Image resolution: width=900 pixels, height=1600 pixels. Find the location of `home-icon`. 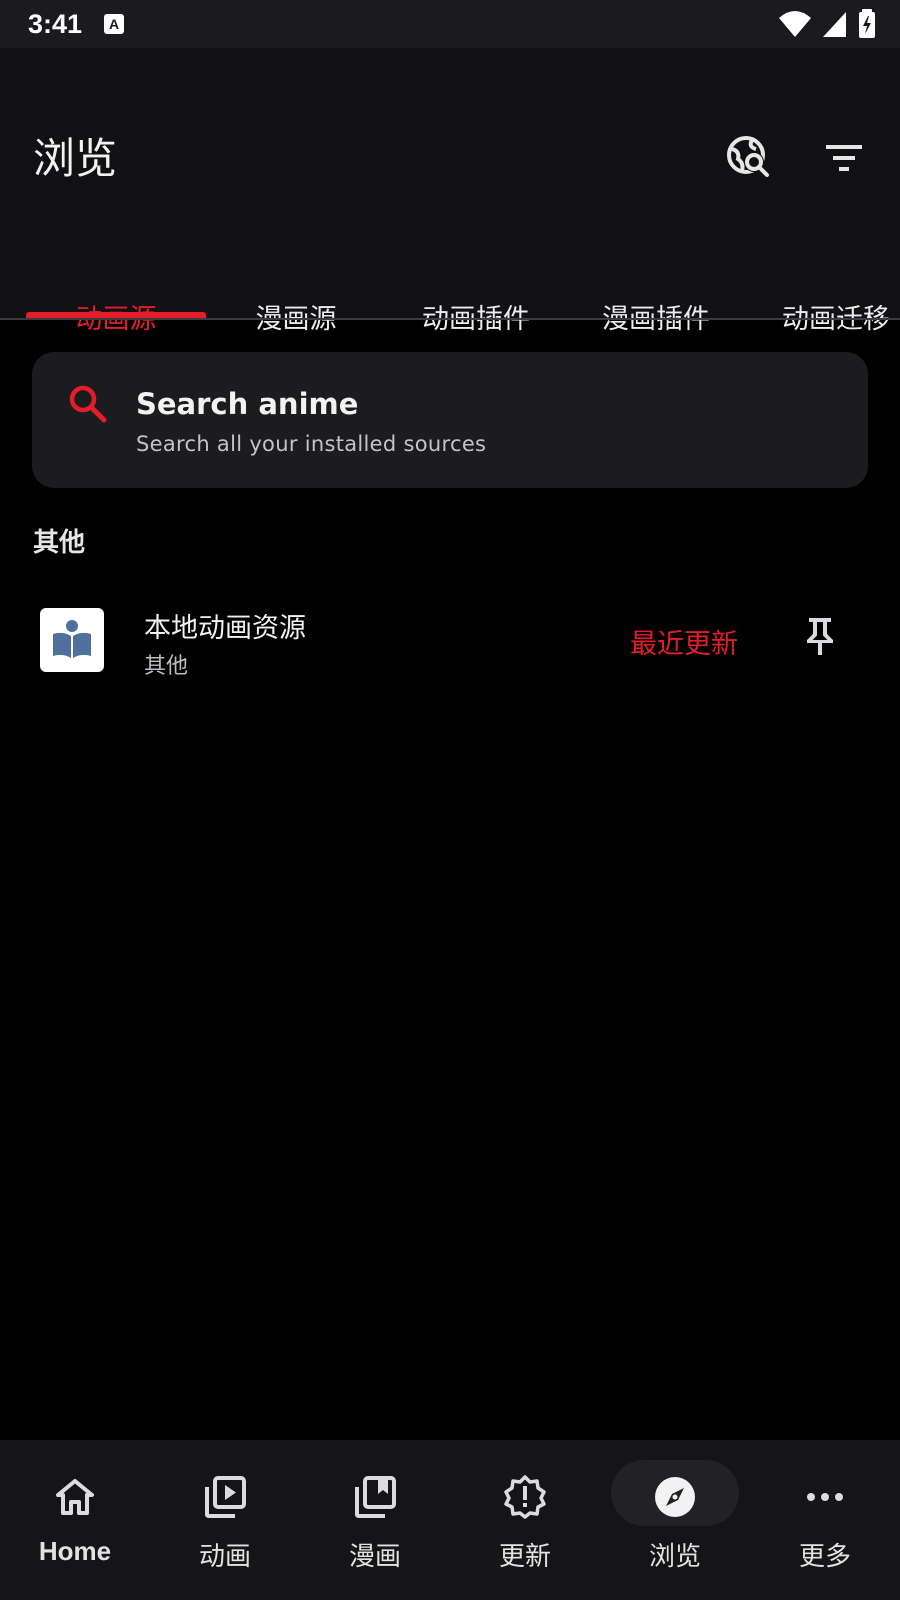

home-icon is located at coordinates (75, 1497).